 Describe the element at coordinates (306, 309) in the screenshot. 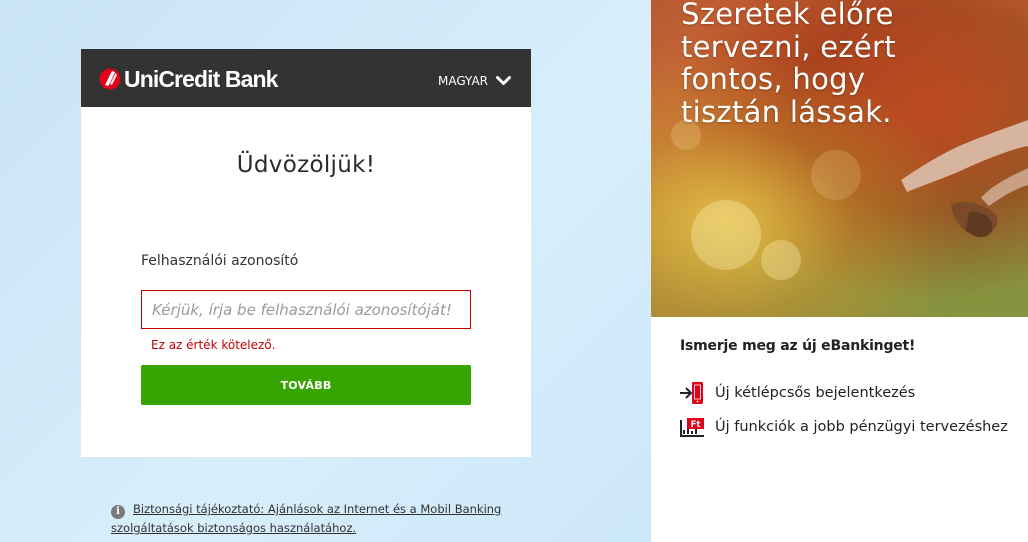

I see `user-id-input` at that location.